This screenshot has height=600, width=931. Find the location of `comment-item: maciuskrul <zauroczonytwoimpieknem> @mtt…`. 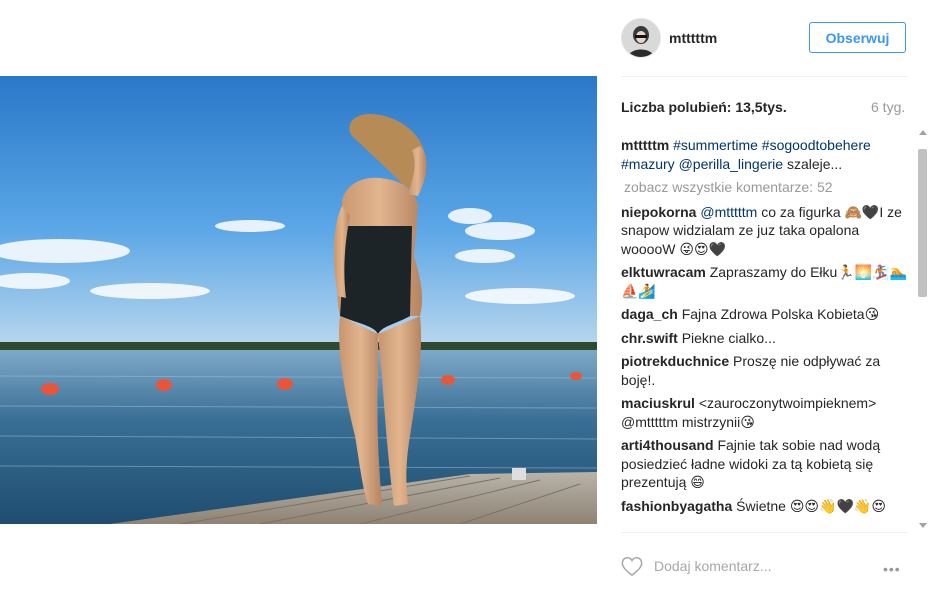

comment-item: maciuskrul <zauroczonytwoimpieknem> @mtt… is located at coordinates (766, 412).